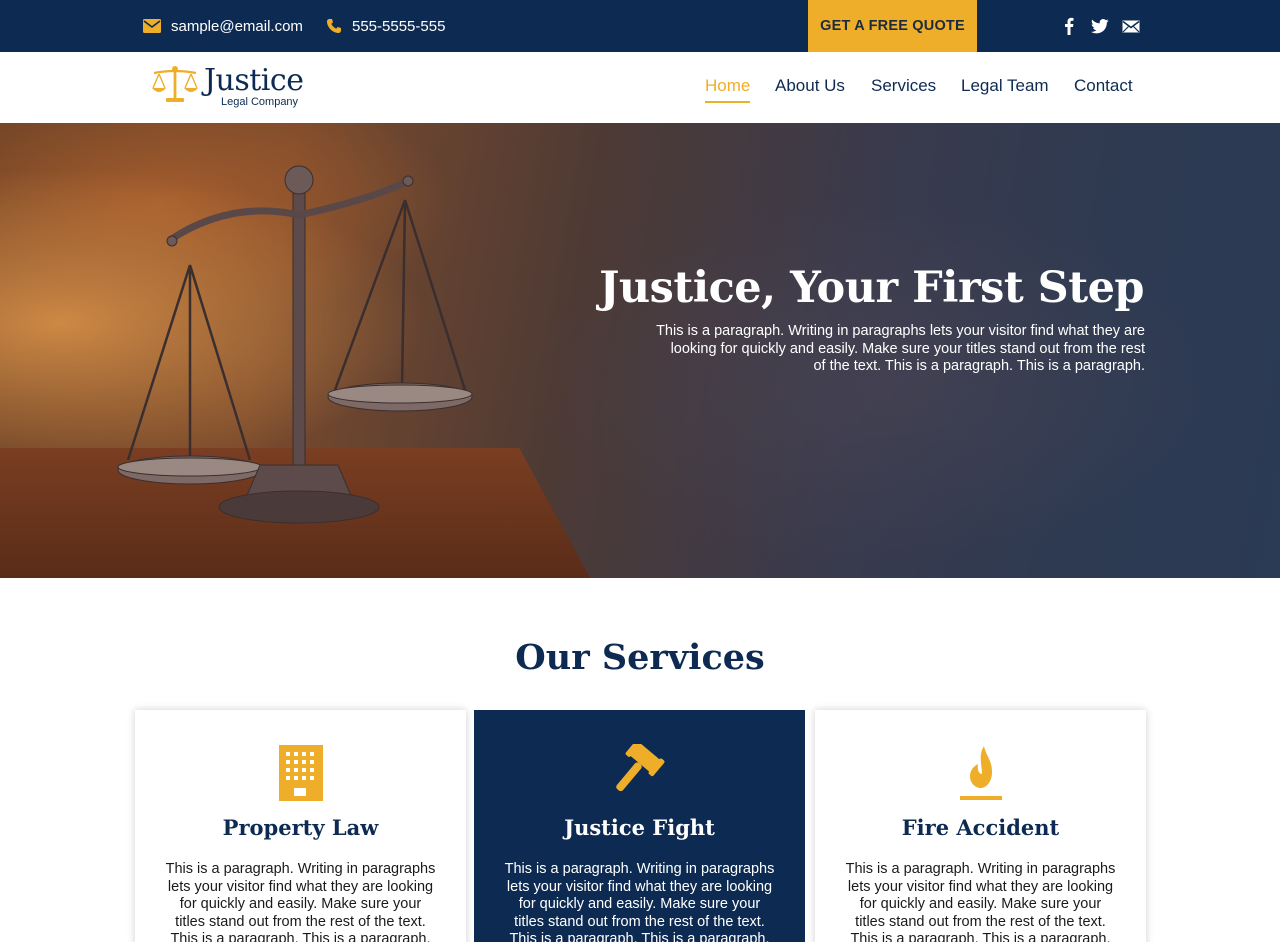  Describe the element at coordinates (334, 26) in the screenshot. I see `phone-icon` at that location.